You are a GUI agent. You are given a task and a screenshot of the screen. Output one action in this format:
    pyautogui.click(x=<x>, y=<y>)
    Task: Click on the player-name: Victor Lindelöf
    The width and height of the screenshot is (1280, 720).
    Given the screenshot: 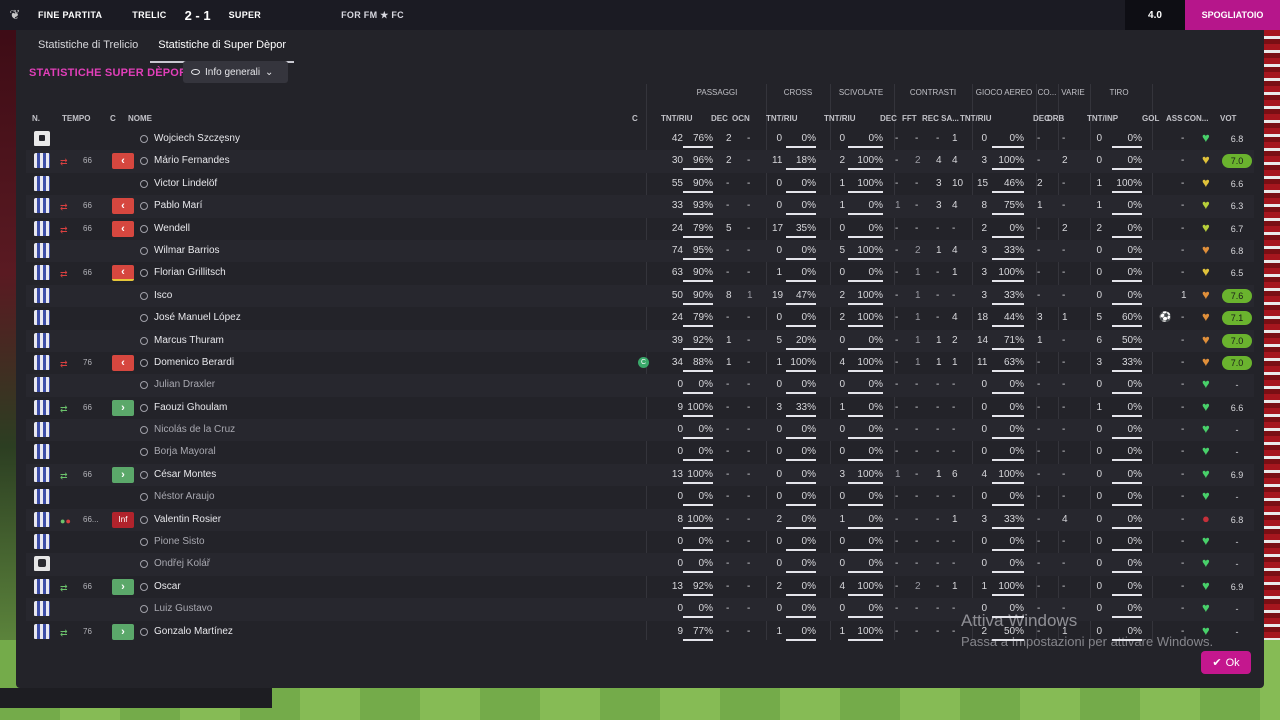 What is the action you would take?
    pyautogui.click(x=185, y=183)
    